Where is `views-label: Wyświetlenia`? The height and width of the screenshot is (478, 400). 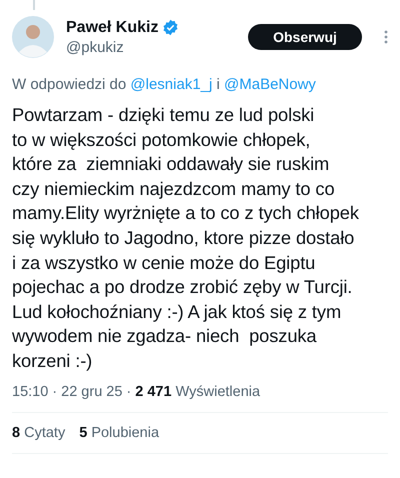 views-label: Wyświetlenia is located at coordinates (218, 392).